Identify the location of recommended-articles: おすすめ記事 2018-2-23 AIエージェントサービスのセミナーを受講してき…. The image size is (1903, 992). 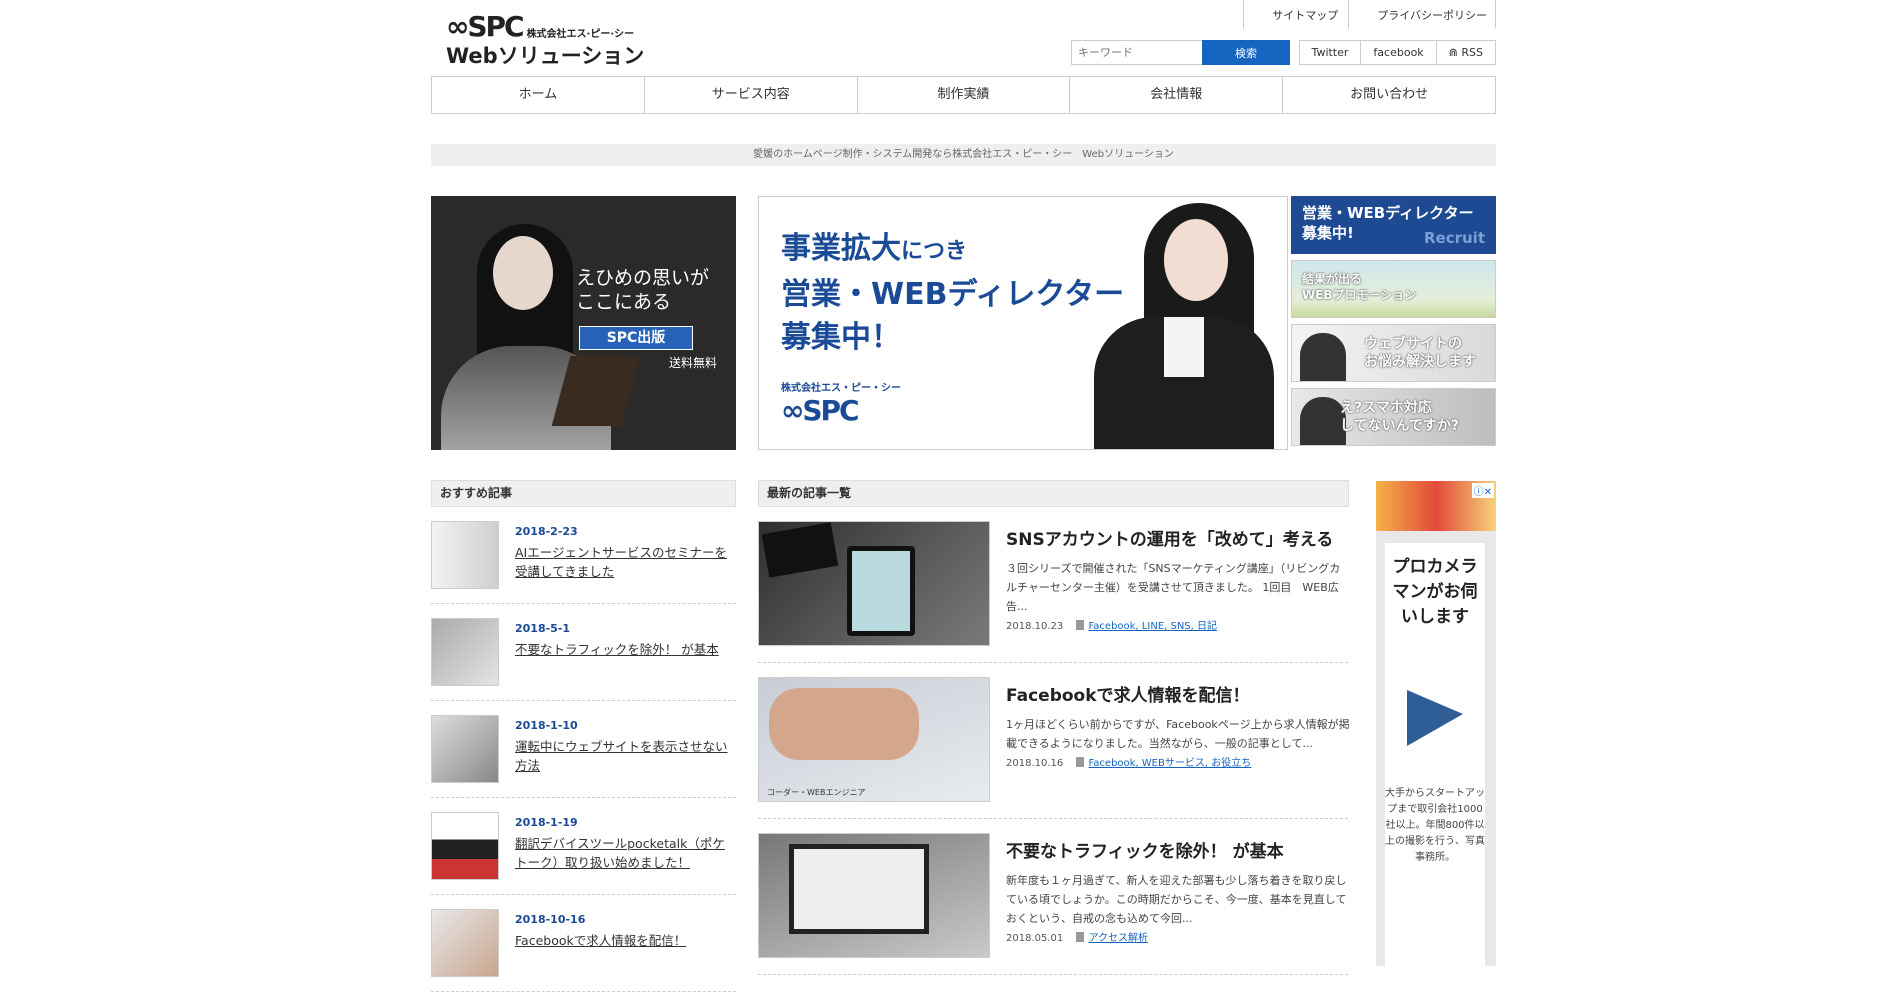
(583, 736).